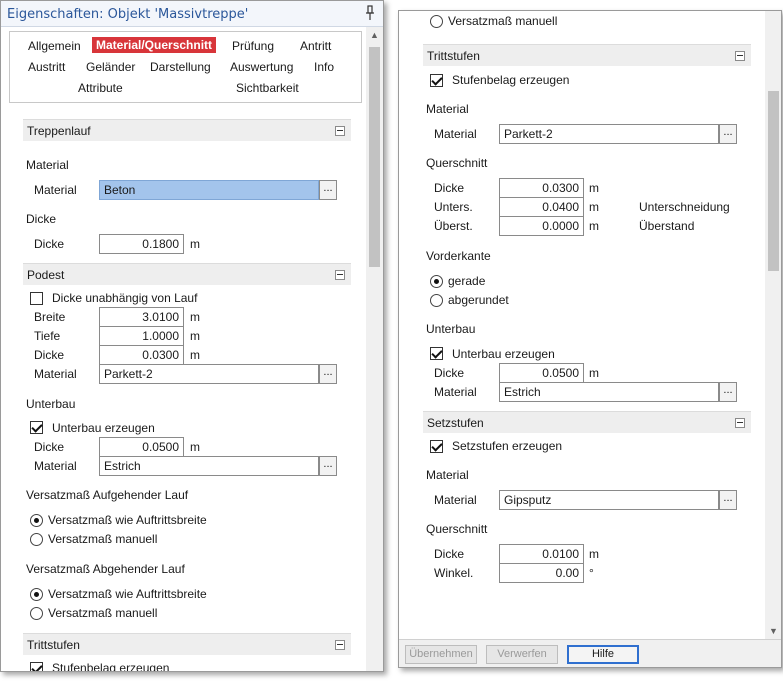 This screenshot has height=689, width=783. I want to click on setzstufen-material-field: Gipsputz, so click(609, 500).